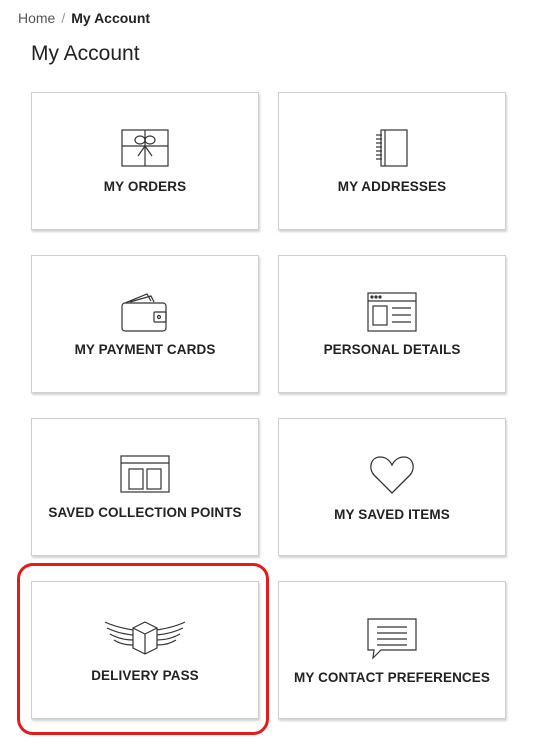 The height and width of the screenshot is (745, 537). I want to click on profile-window-icon, so click(392, 312).